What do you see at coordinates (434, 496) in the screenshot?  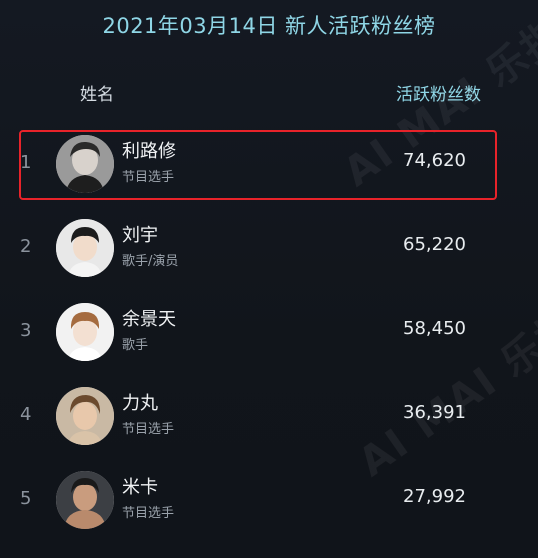 I see `active-fans-count: 27,992` at bounding box center [434, 496].